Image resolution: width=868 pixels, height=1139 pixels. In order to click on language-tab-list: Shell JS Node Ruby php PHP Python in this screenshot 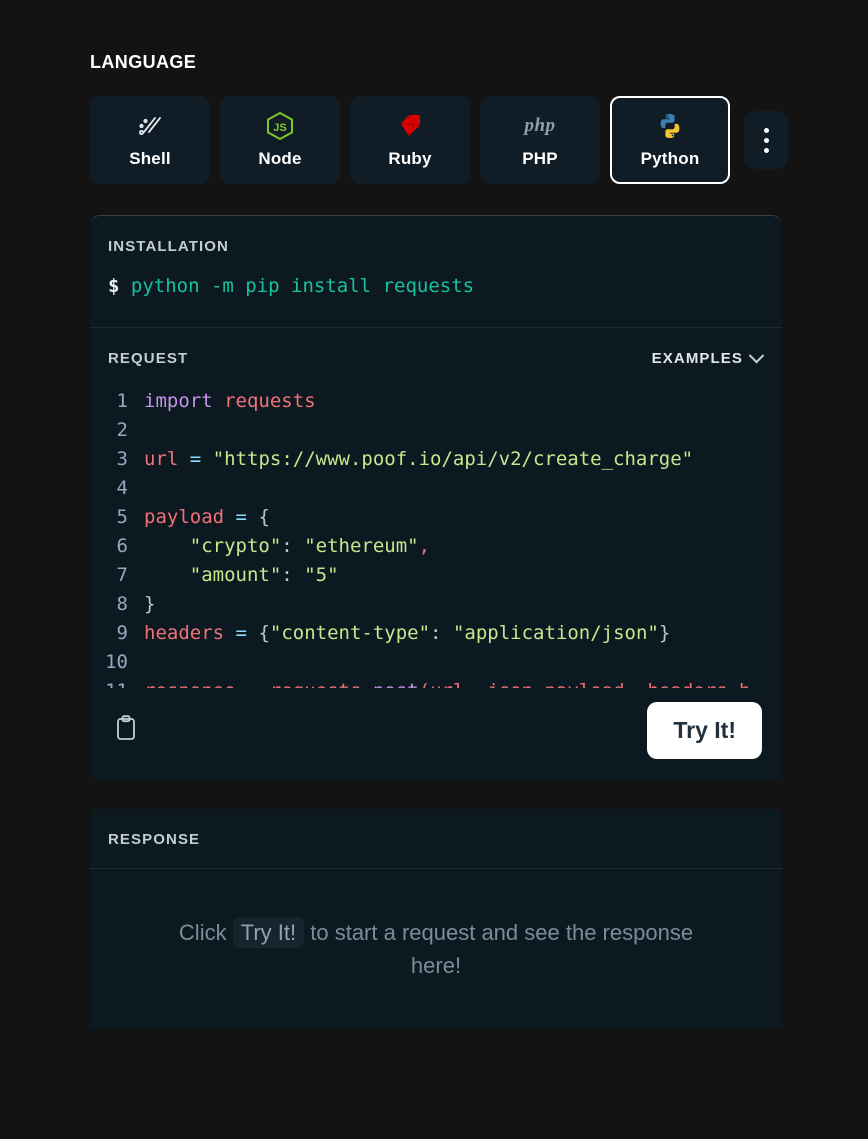, I will do `click(440, 140)`.